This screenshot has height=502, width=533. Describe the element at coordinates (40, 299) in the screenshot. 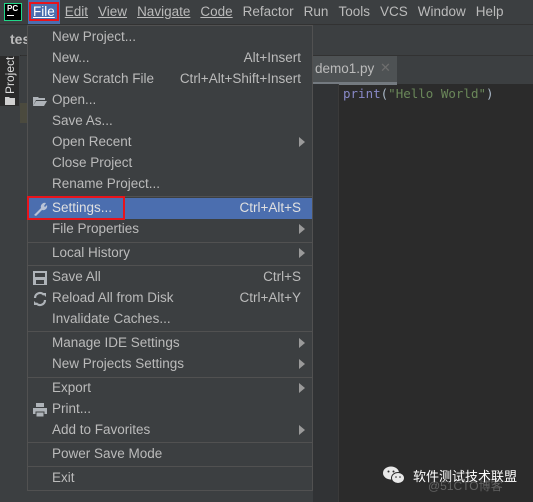

I see `reload-icon` at that location.